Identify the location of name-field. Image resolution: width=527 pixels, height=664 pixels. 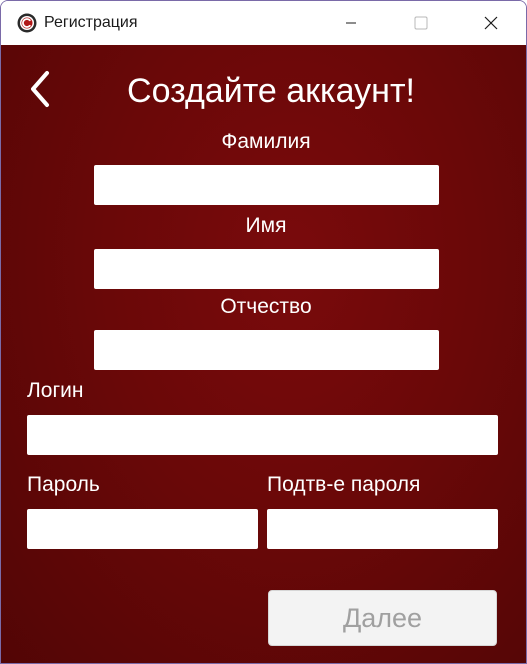
(266, 269).